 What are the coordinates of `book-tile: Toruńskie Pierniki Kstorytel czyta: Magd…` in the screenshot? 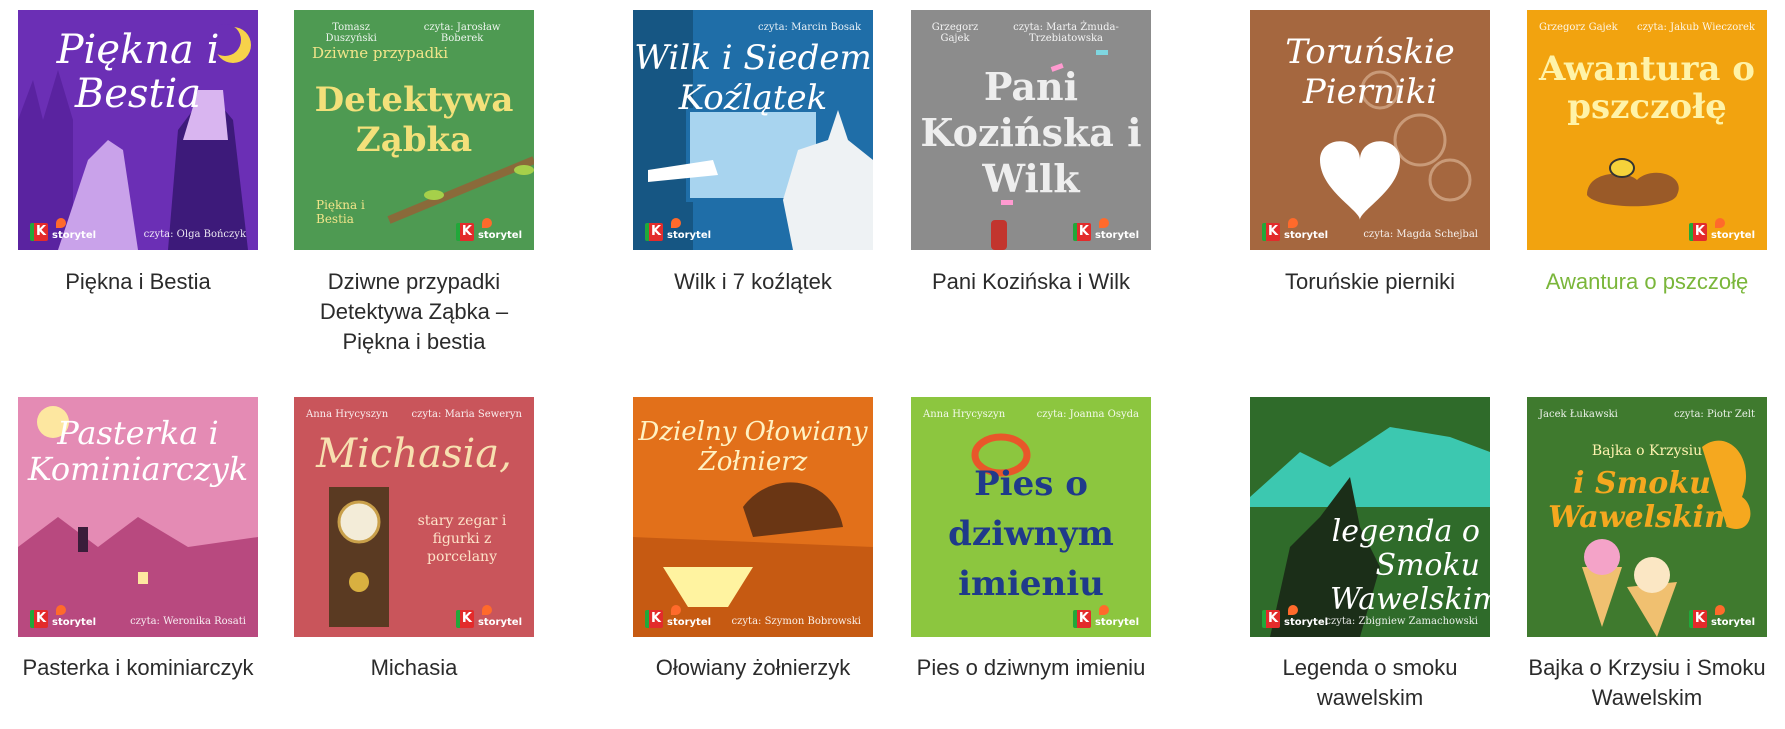 It's located at (1370, 153).